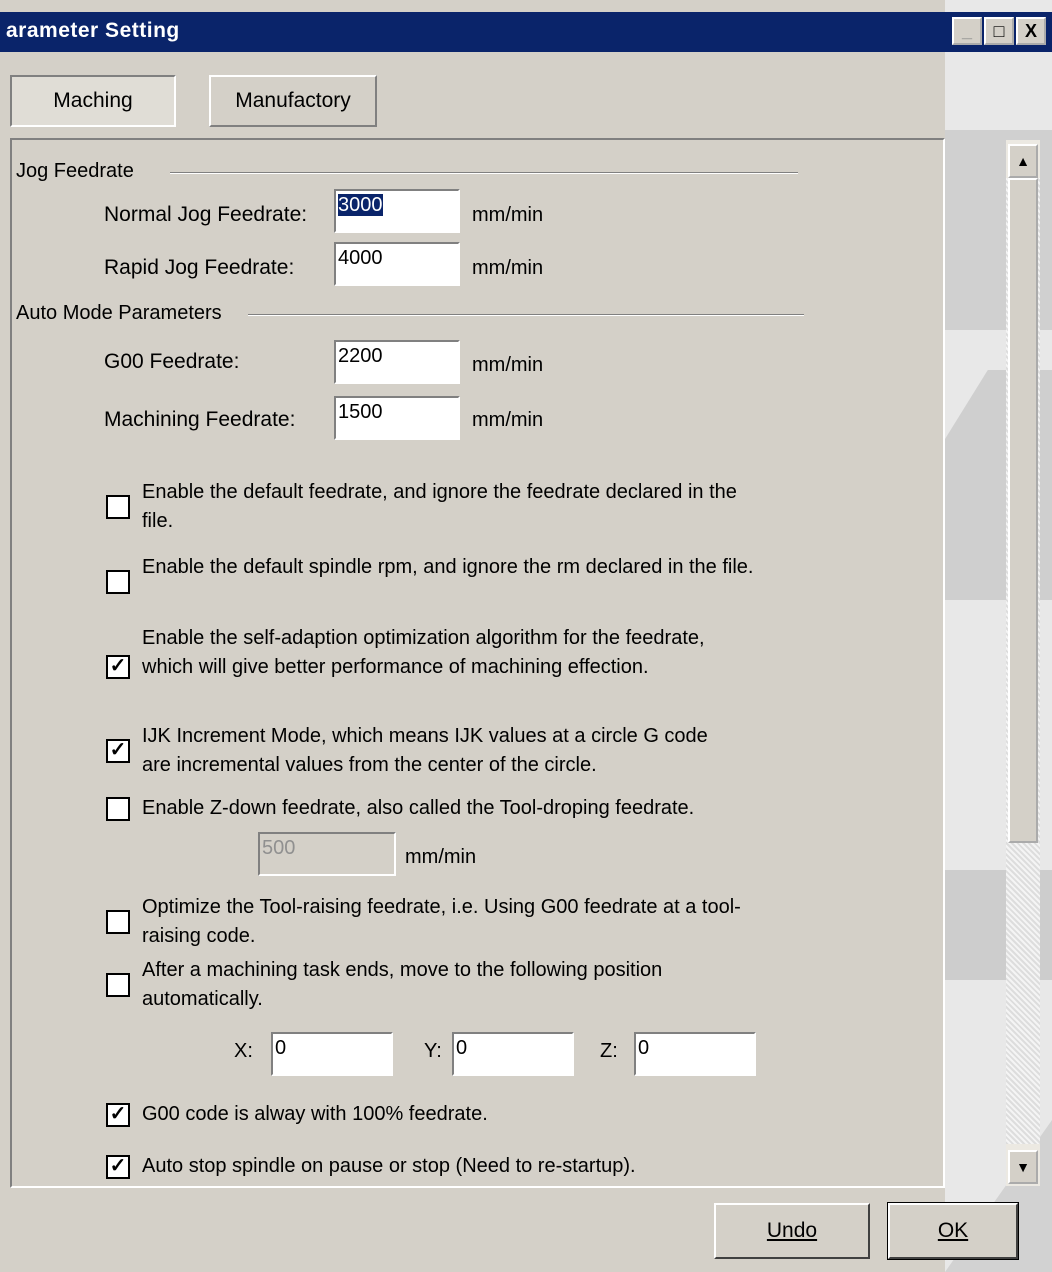  I want to click on machining-feedrate-unit: mm/min, so click(508, 420).